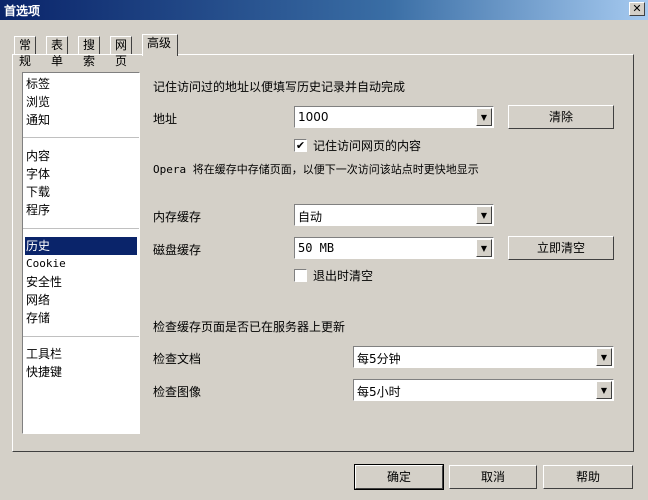 The width and height of the screenshot is (648, 500). Describe the element at coordinates (177, 250) in the screenshot. I see `disk-cache-label: 磁盘缓存` at that location.